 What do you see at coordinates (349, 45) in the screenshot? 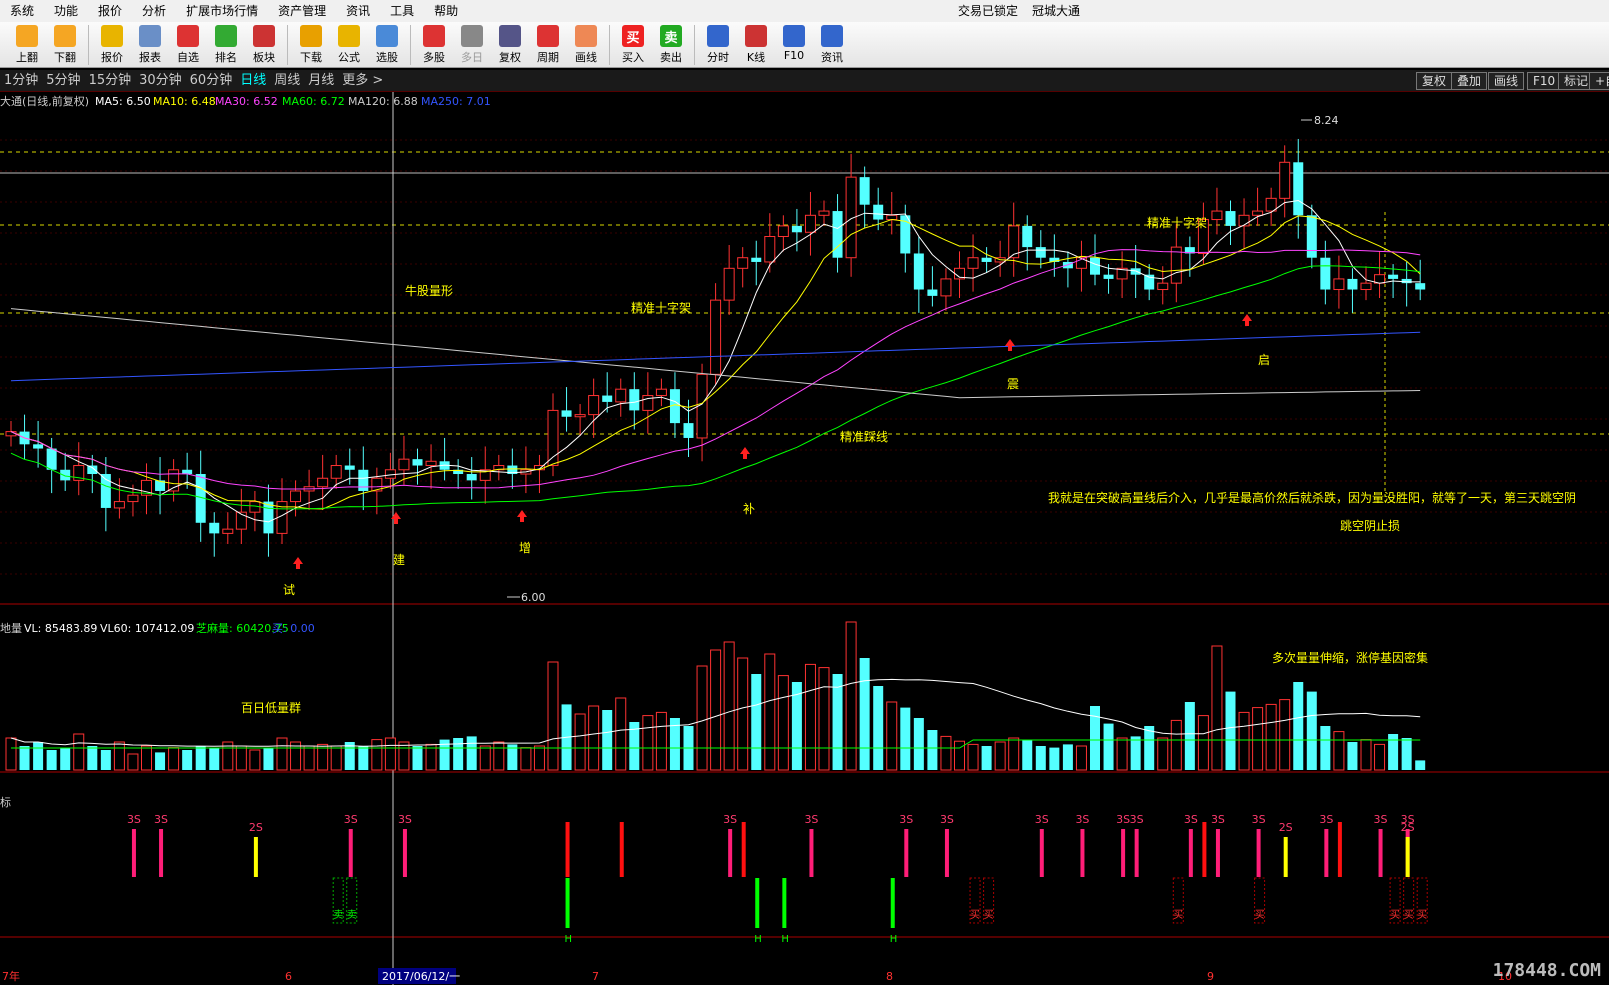
I see `toolbar-button-formula: 公式` at bounding box center [349, 45].